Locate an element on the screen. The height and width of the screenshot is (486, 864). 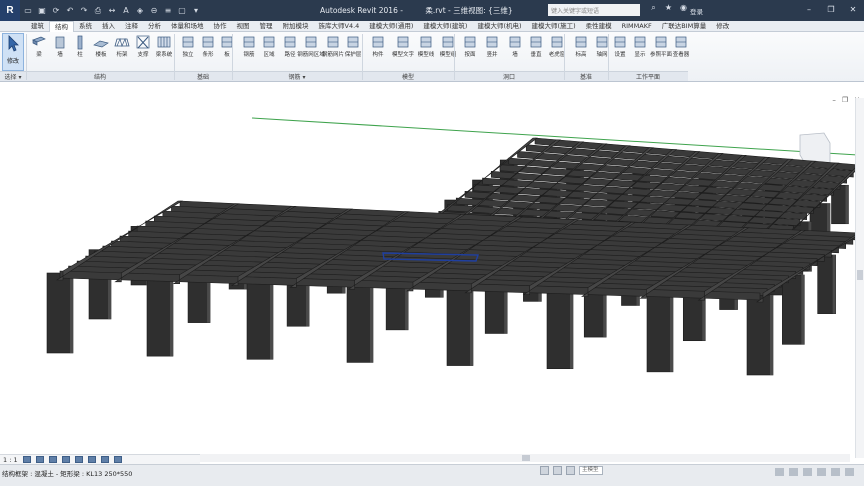
ribbon-panel-4: 模型 is located at coordinates (408, 76).